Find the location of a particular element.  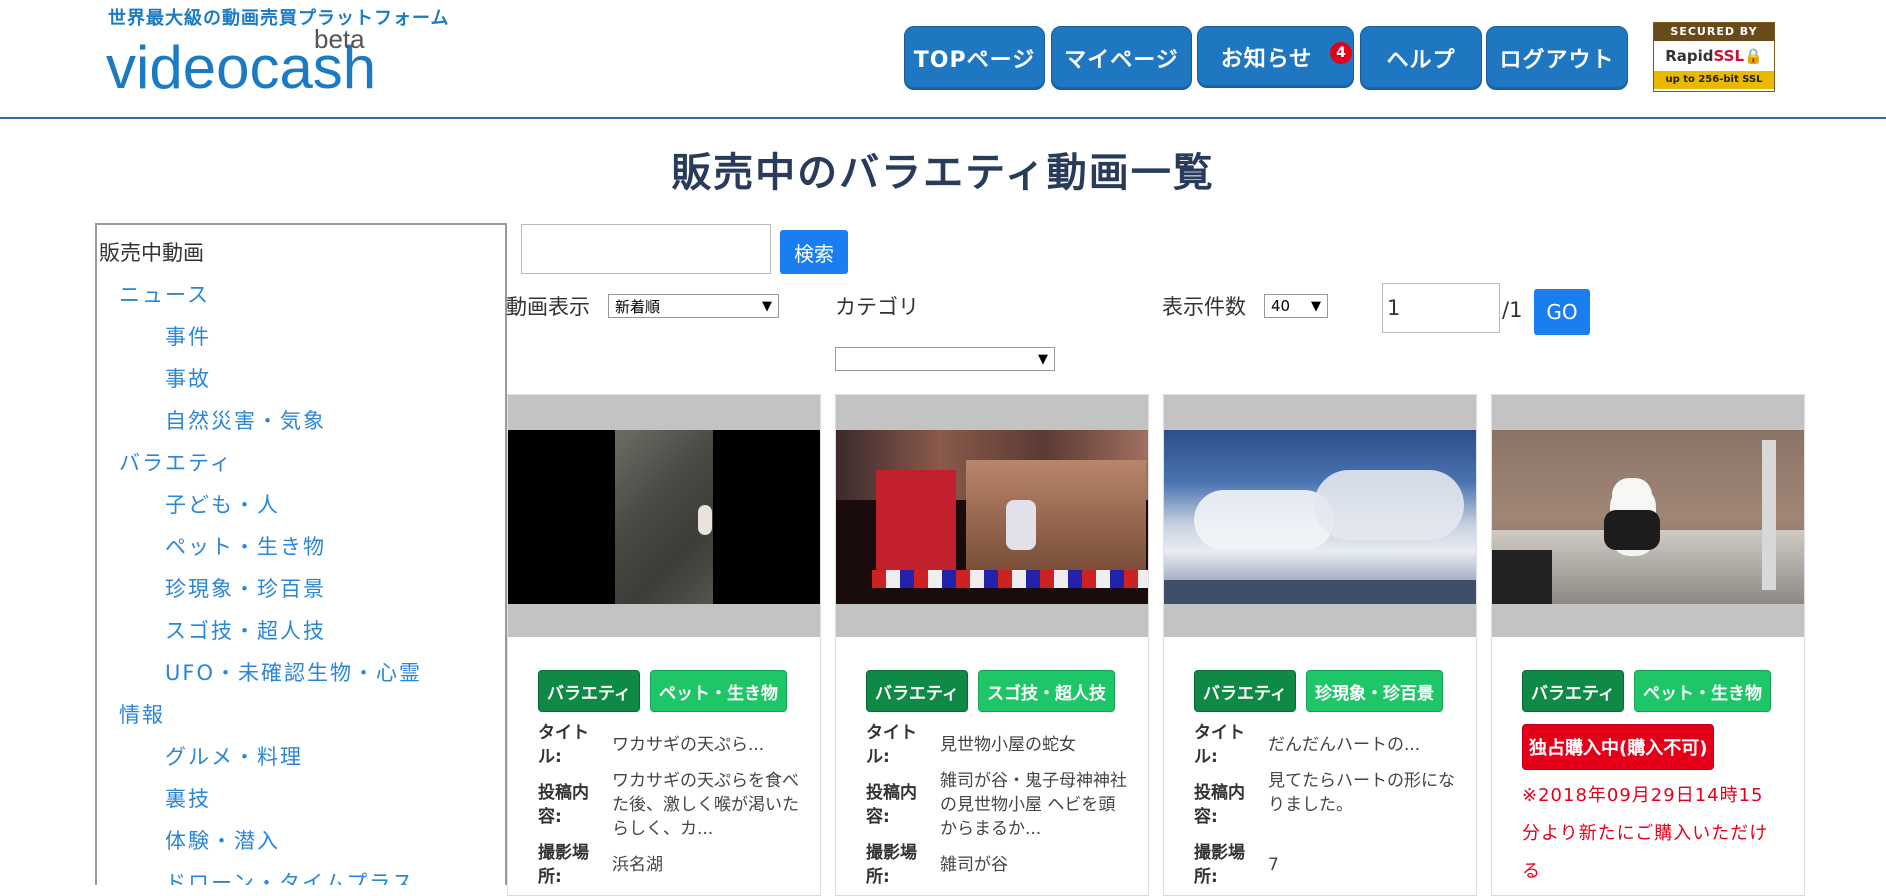

per-page-label: 表示件数 is located at coordinates (1204, 307).